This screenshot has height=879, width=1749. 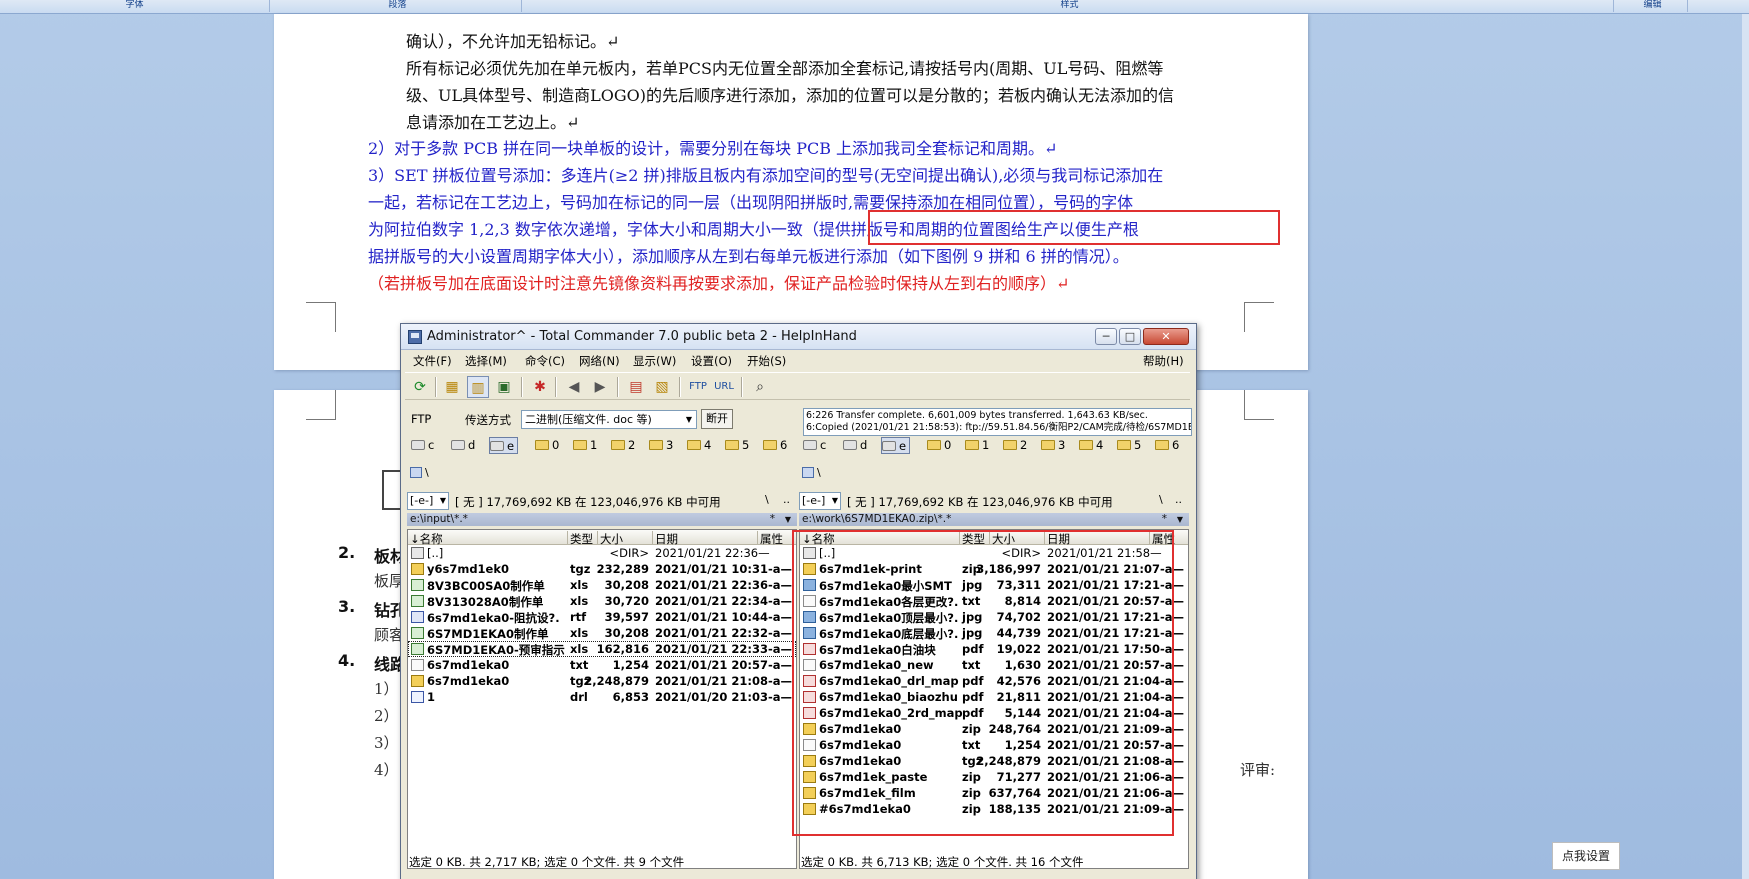 What do you see at coordinates (504, 387) in the screenshot?
I see `thumbnail-view-icon: ▣` at bounding box center [504, 387].